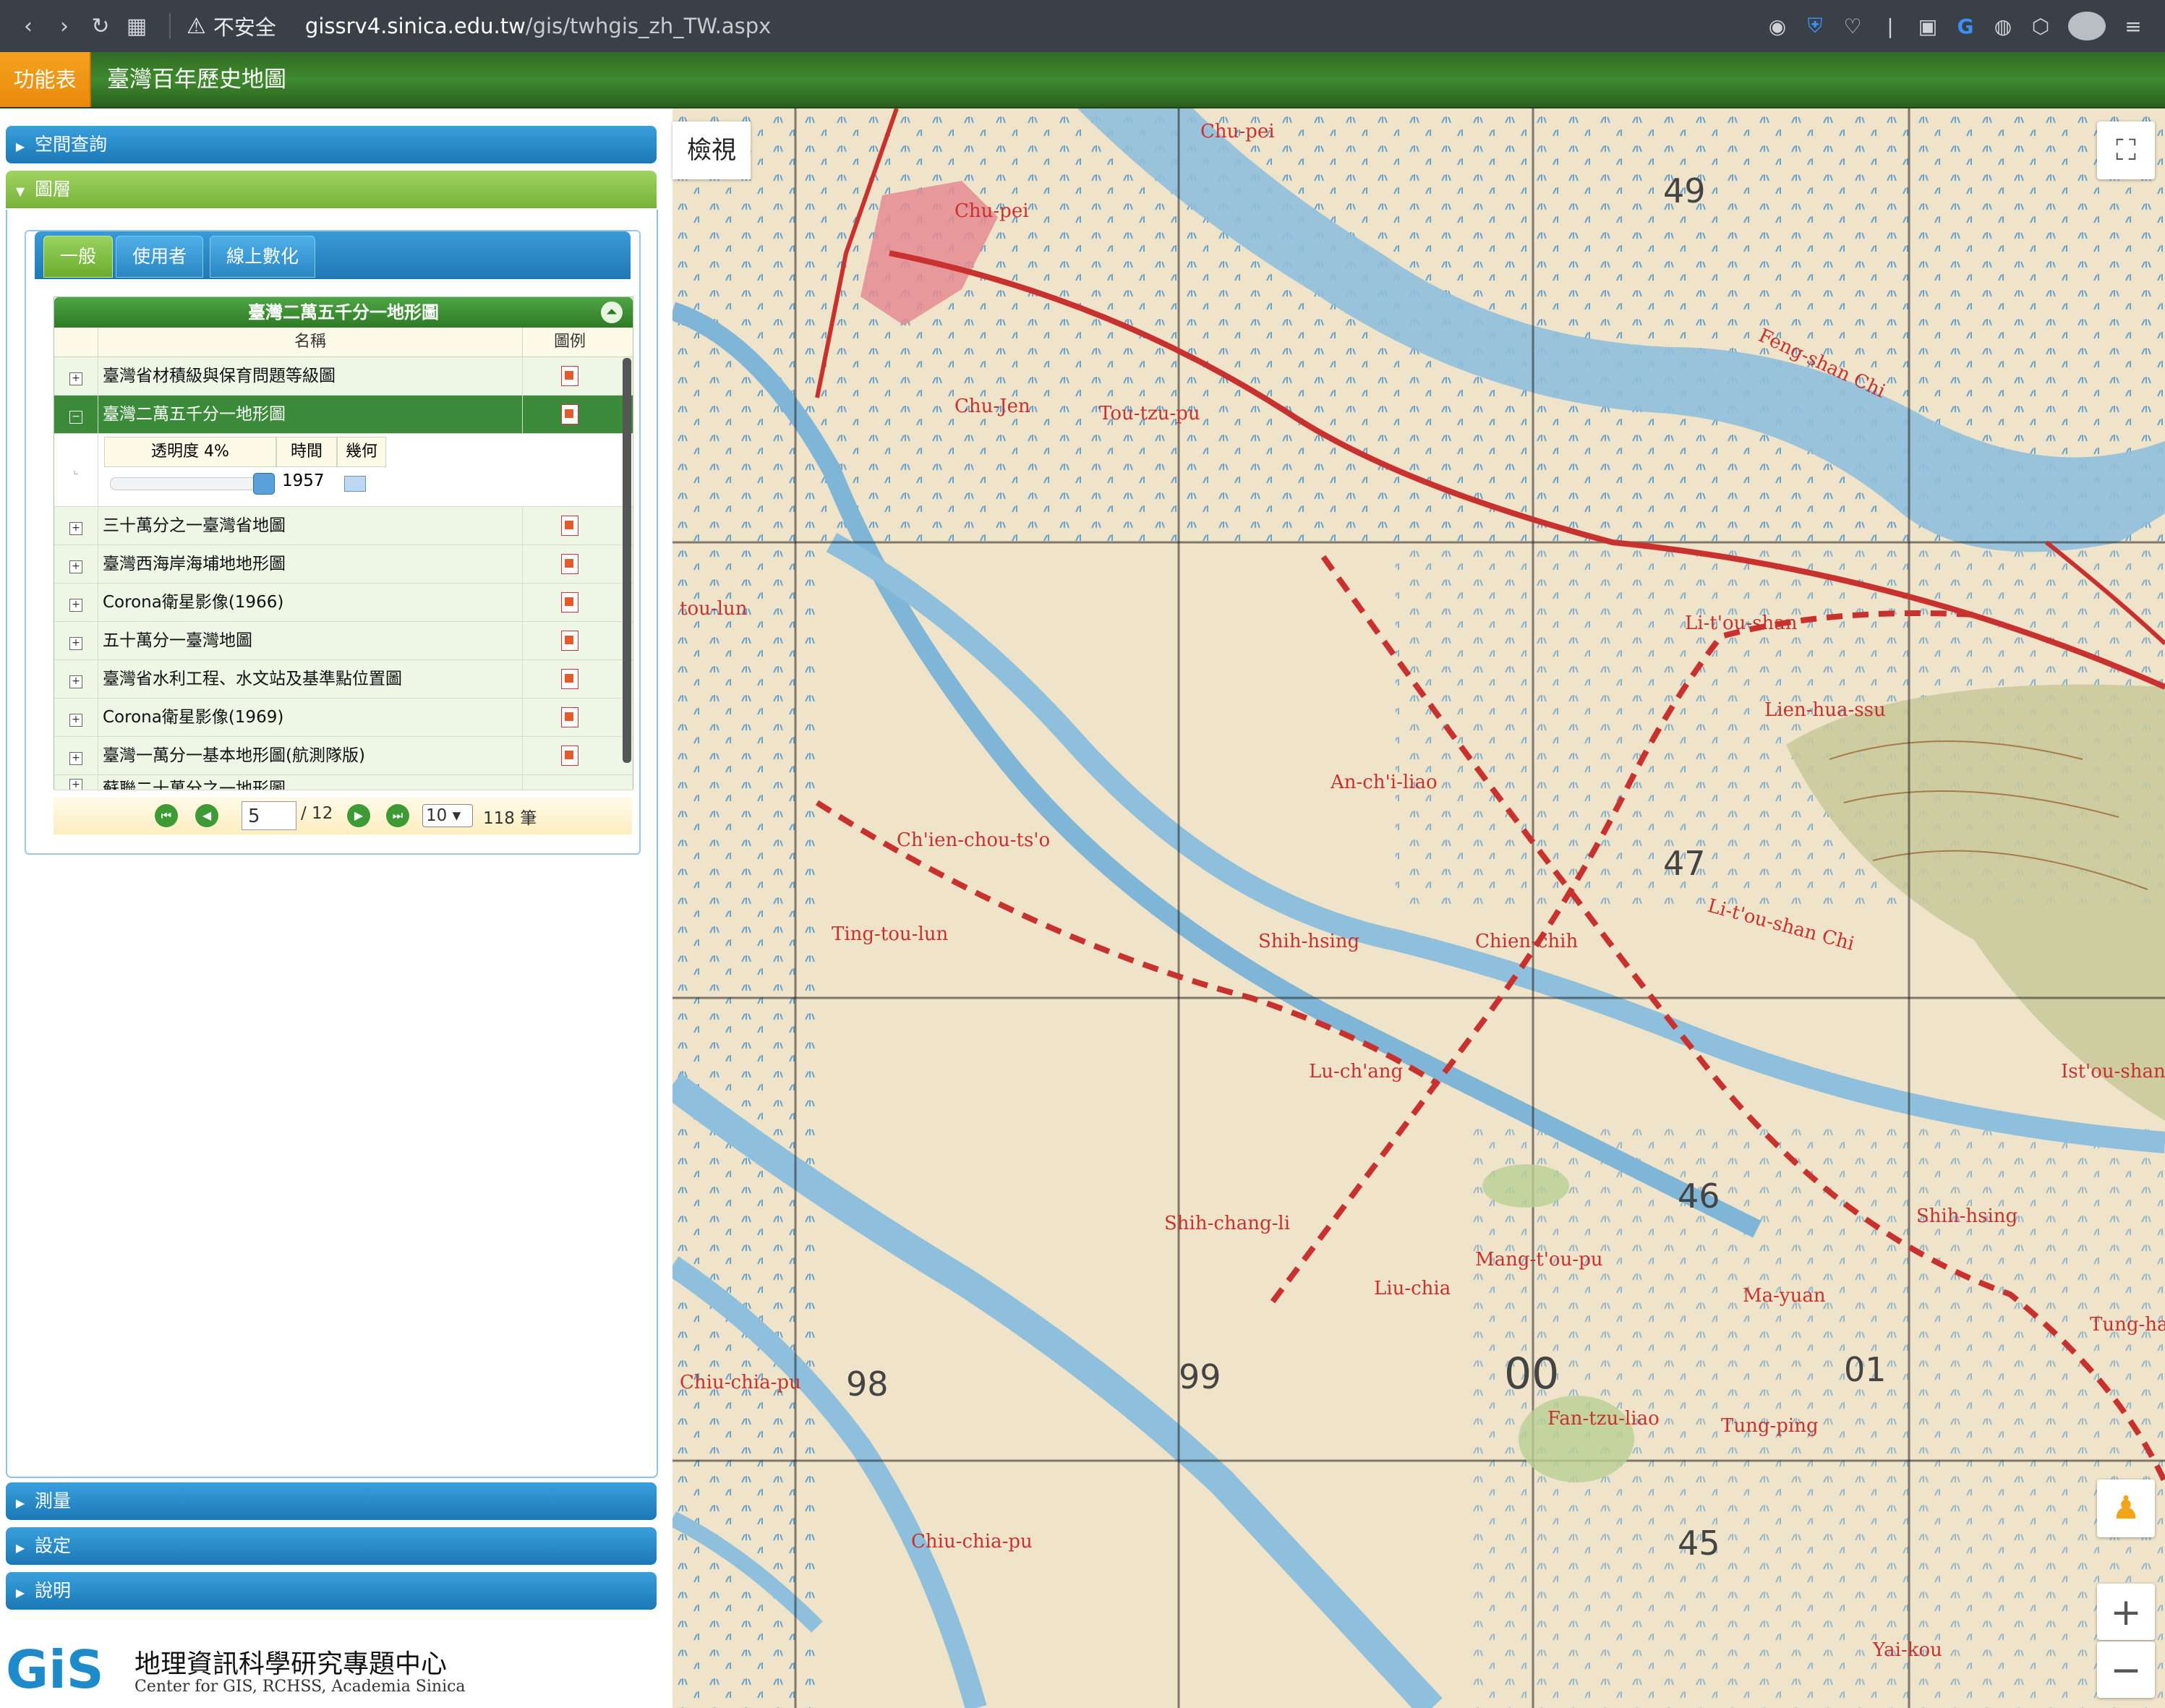 This screenshot has width=2165, height=1708. I want to click on menu-button: 功能表, so click(46, 80).